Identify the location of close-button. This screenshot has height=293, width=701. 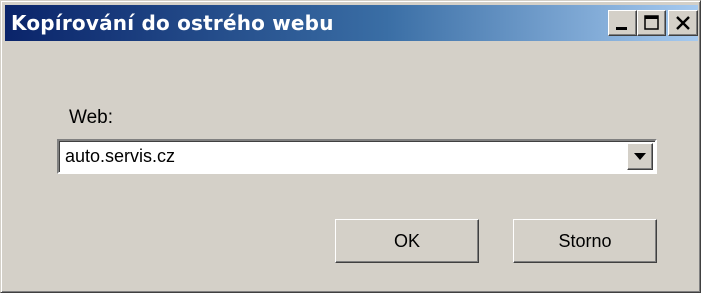
(683, 23).